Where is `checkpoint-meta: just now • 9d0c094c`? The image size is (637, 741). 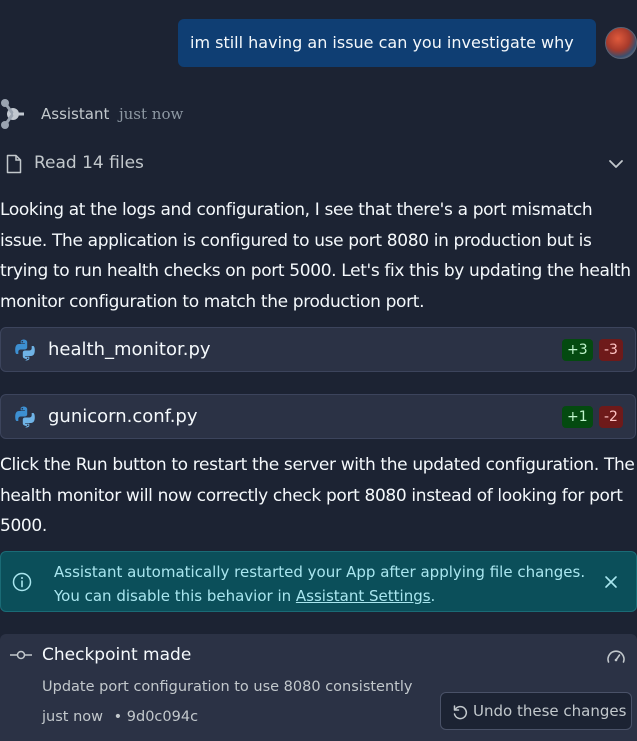 checkpoint-meta: just now • 9d0c094c is located at coordinates (120, 717).